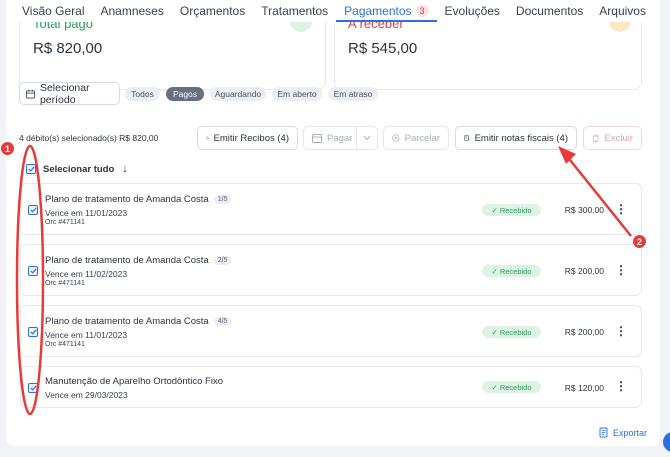 This screenshot has width=670, height=457. I want to click on tab-label: Evoluções, so click(472, 11).